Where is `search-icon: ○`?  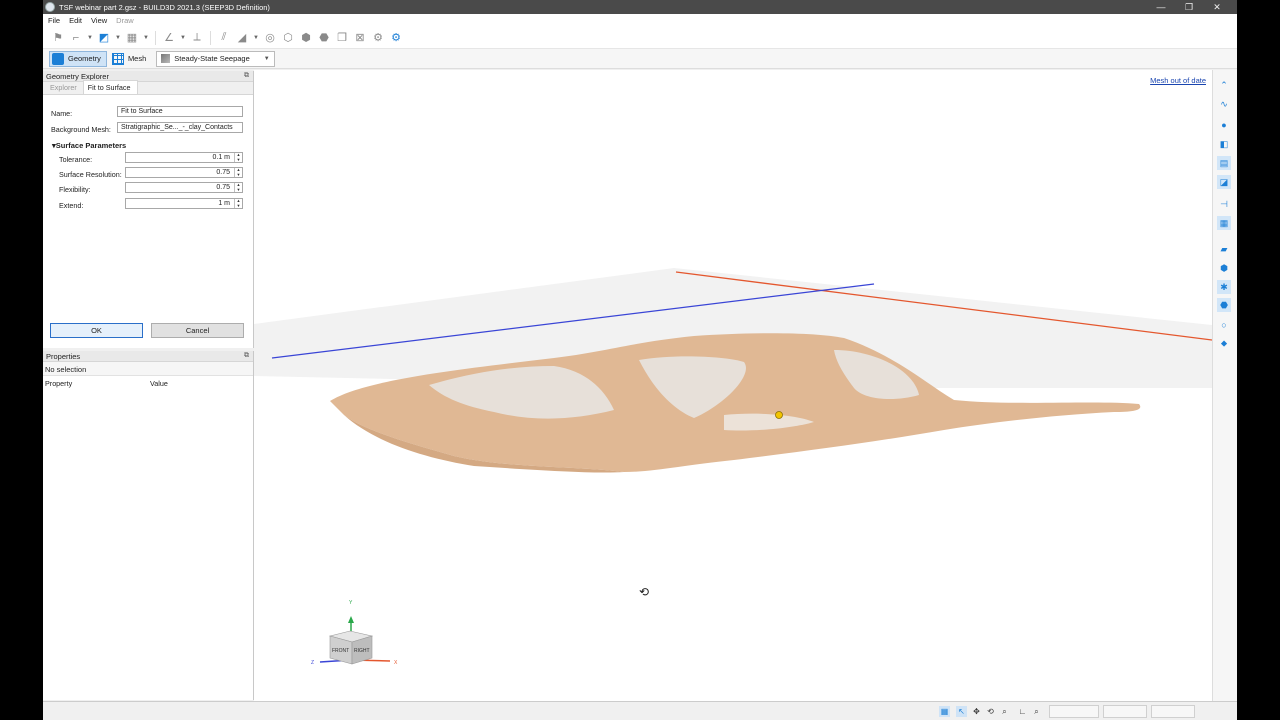 search-icon: ○ is located at coordinates (1224, 325).